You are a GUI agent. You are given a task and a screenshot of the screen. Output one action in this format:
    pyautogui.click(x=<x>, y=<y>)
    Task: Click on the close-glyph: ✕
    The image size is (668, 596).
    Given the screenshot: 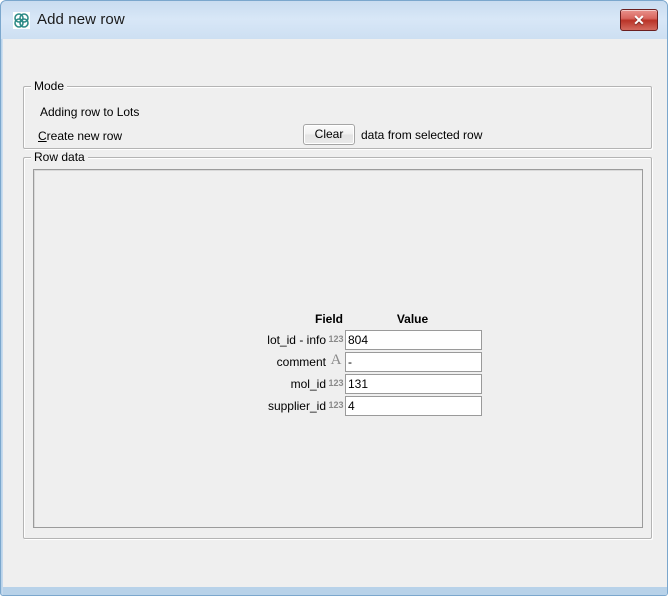 What is the action you would take?
    pyautogui.click(x=639, y=20)
    